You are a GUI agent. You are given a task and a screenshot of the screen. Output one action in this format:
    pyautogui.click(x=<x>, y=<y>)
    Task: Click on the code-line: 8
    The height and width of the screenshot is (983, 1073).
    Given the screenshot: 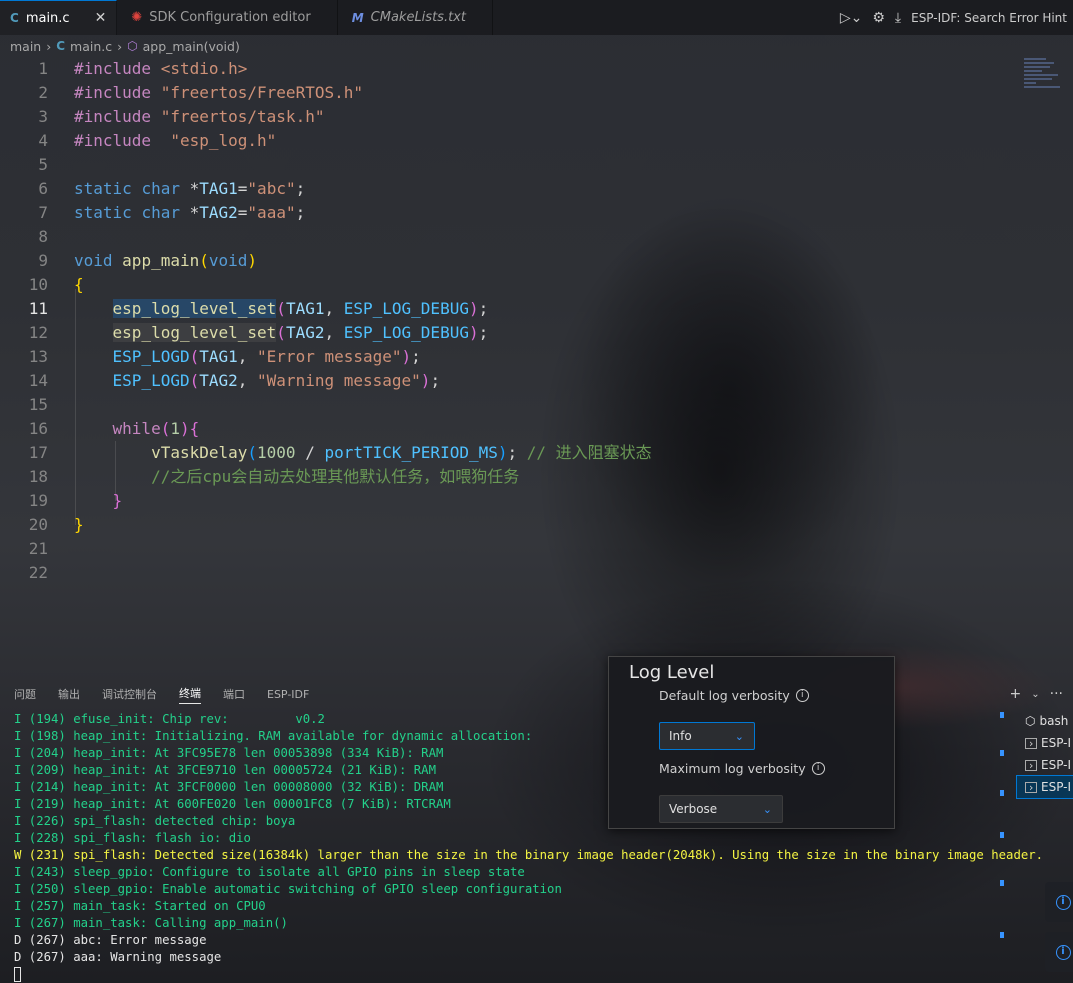 What is the action you would take?
    pyautogui.click(x=500, y=237)
    